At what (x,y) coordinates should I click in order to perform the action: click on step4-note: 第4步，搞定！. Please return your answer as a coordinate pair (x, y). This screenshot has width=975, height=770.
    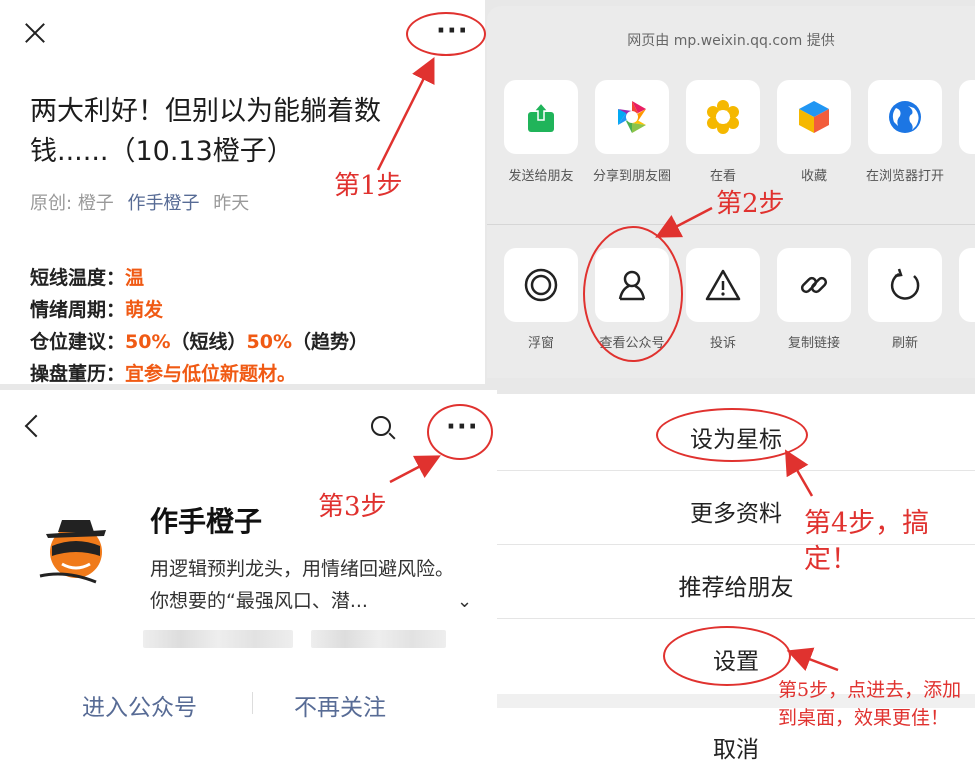
    Looking at the image, I should click on (867, 541).